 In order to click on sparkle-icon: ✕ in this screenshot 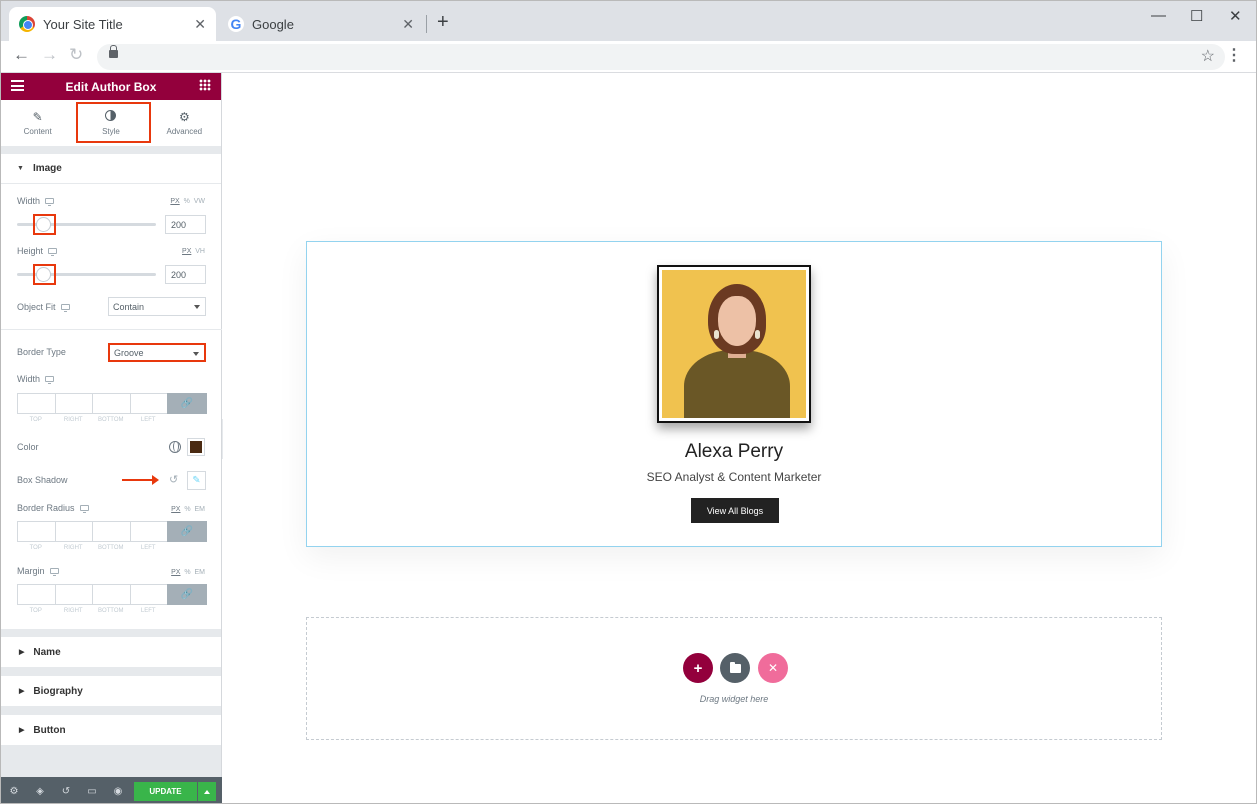, I will do `click(773, 668)`.